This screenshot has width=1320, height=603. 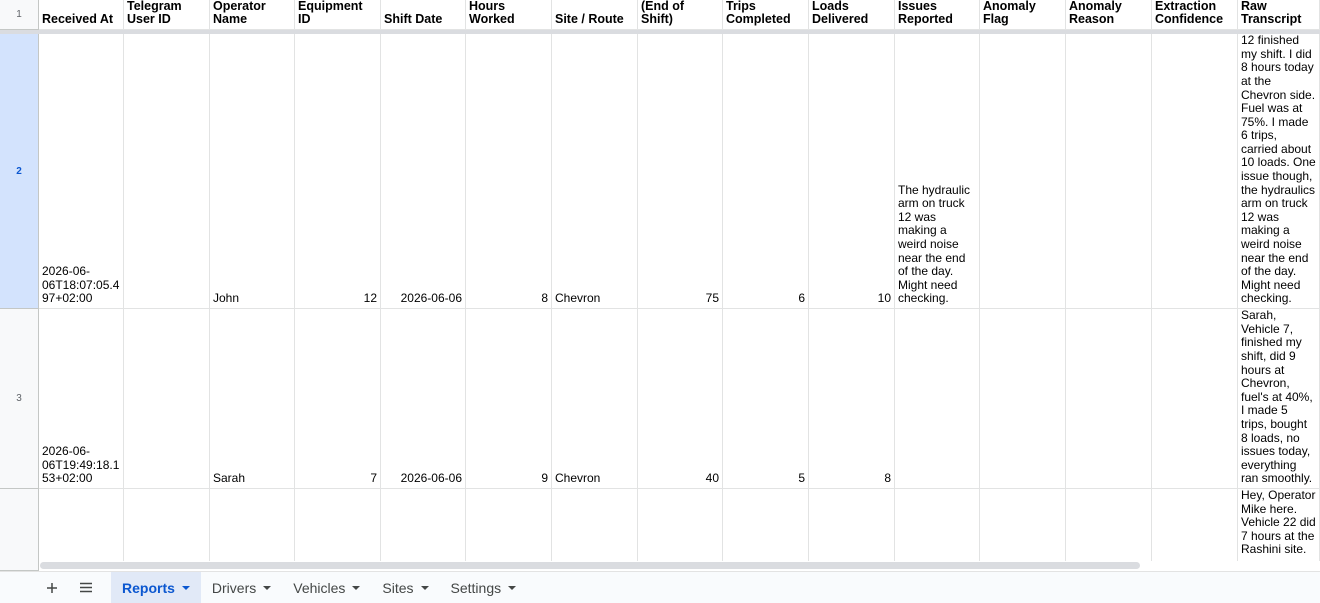 I want to click on sheet-tab-vehicles: Vehicles, so click(x=326, y=587).